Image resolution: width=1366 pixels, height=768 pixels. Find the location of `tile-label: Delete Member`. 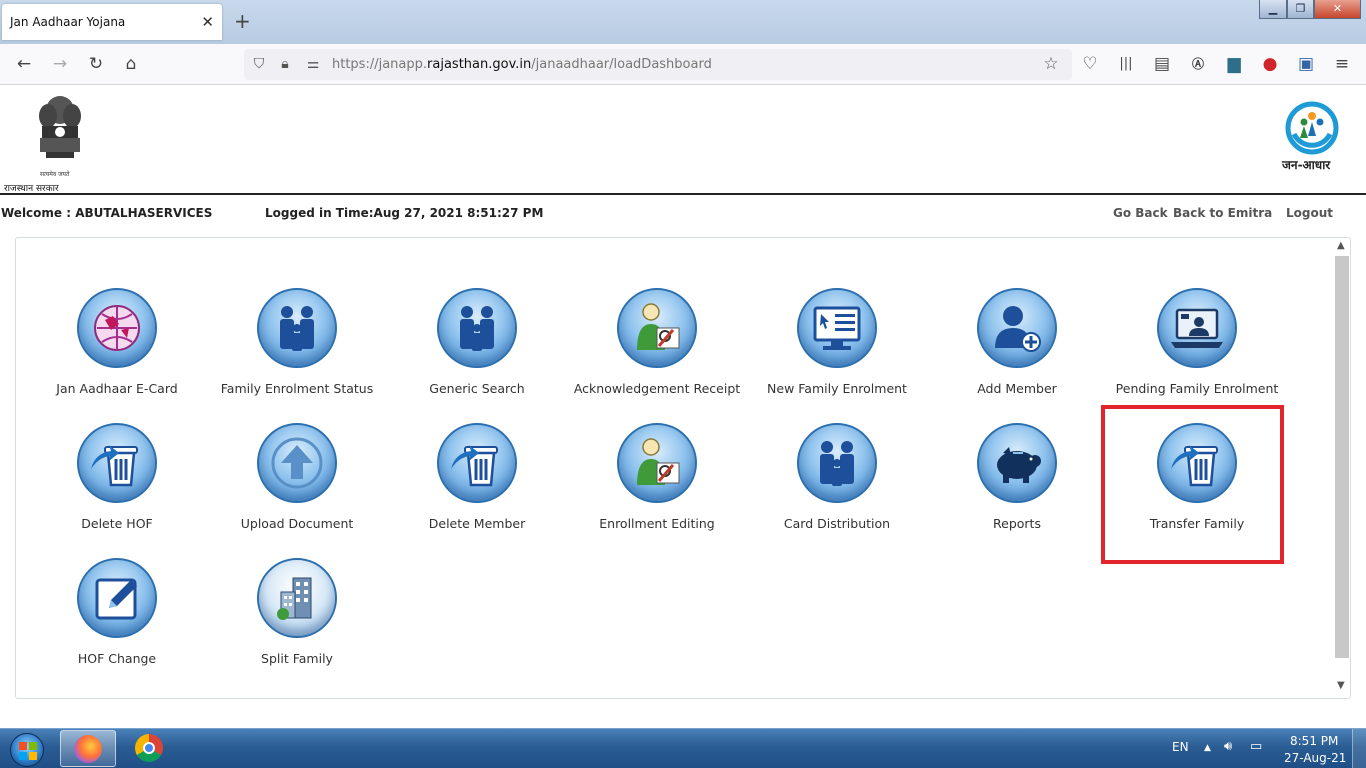

tile-label: Delete Member is located at coordinates (477, 523).